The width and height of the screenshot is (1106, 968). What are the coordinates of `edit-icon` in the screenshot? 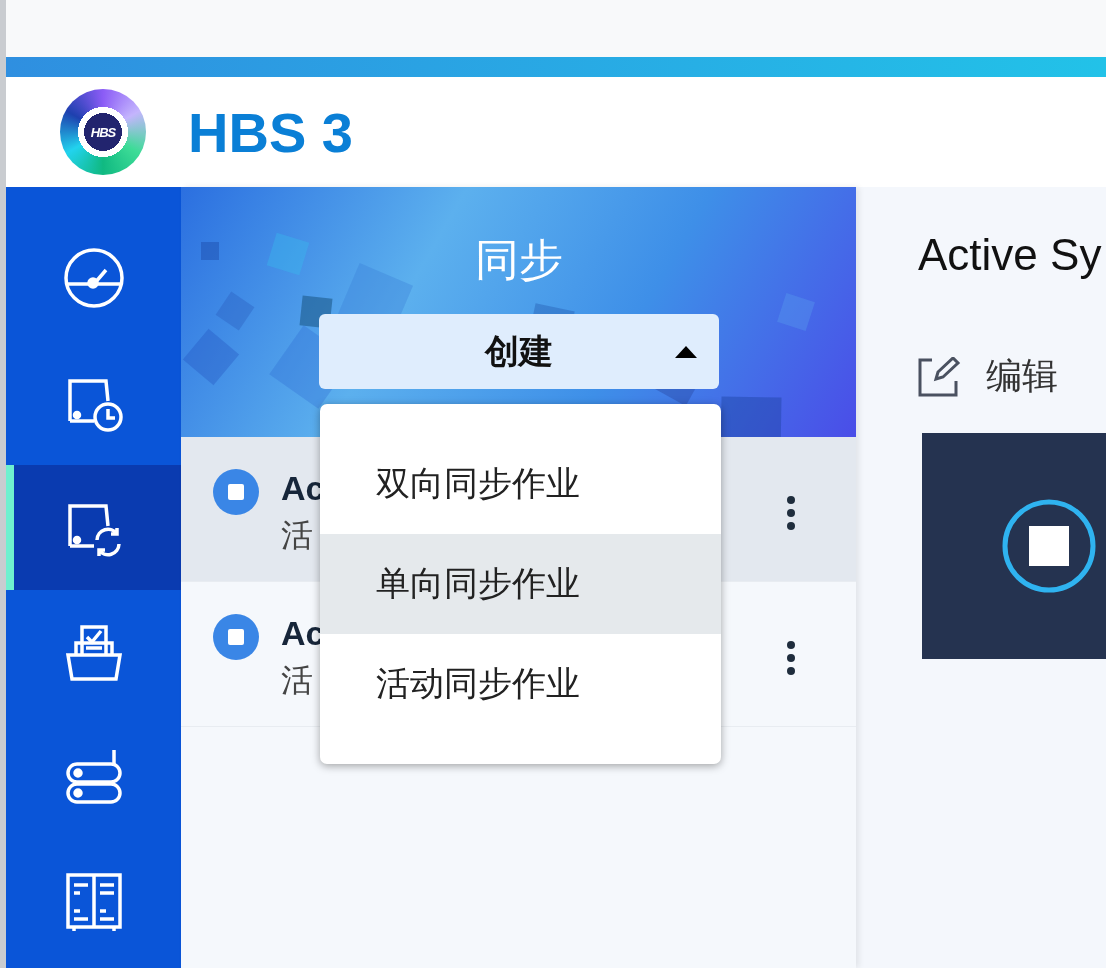 It's located at (940, 376).